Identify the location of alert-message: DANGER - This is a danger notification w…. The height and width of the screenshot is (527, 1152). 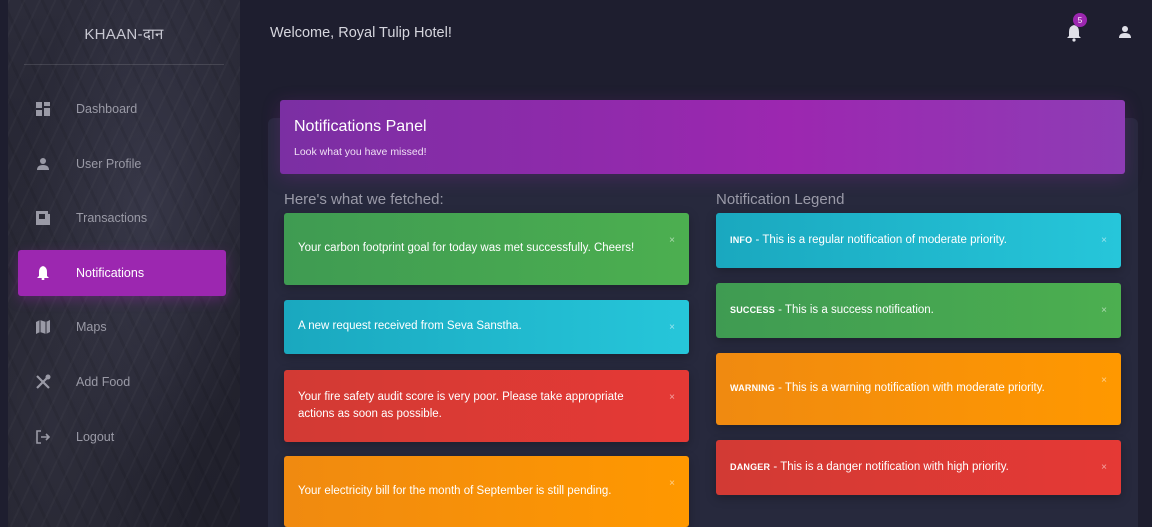
(869, 467).